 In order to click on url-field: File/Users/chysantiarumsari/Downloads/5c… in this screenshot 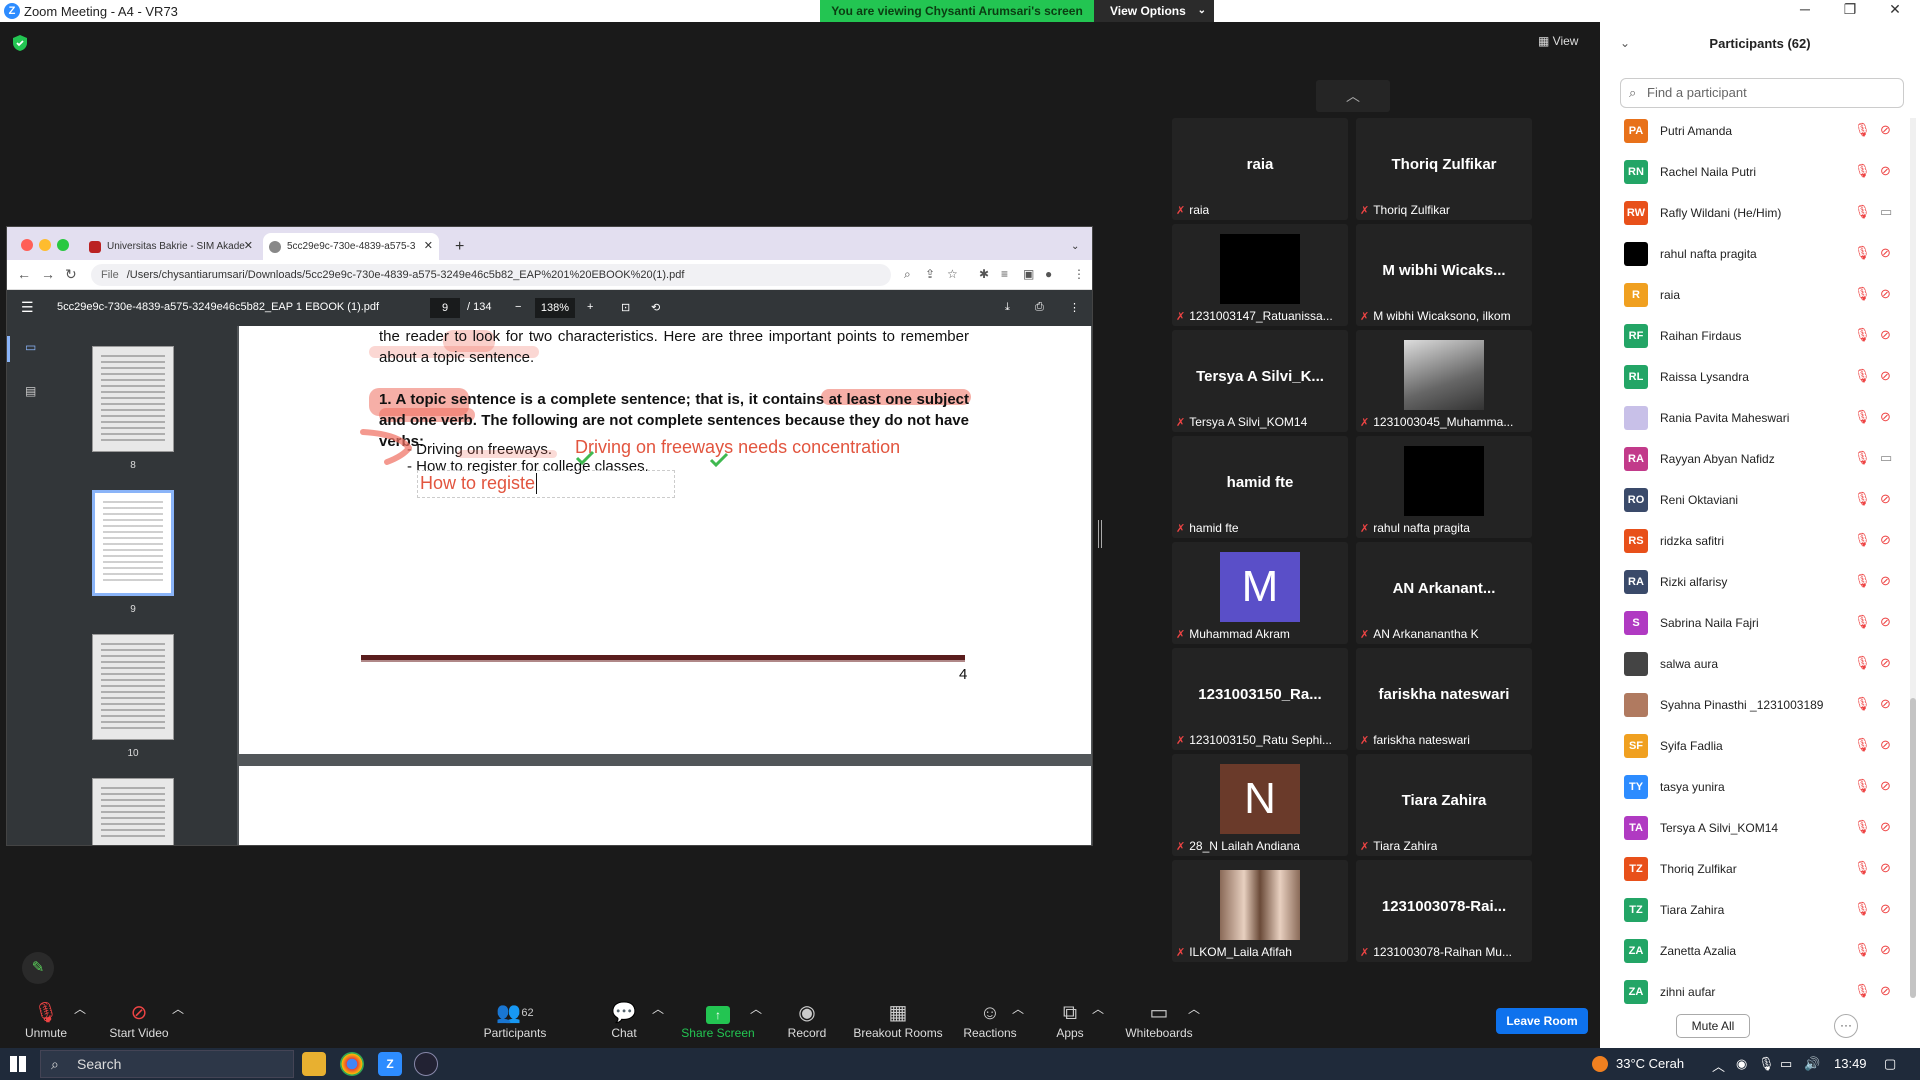, I will do `click(491, 275)`.